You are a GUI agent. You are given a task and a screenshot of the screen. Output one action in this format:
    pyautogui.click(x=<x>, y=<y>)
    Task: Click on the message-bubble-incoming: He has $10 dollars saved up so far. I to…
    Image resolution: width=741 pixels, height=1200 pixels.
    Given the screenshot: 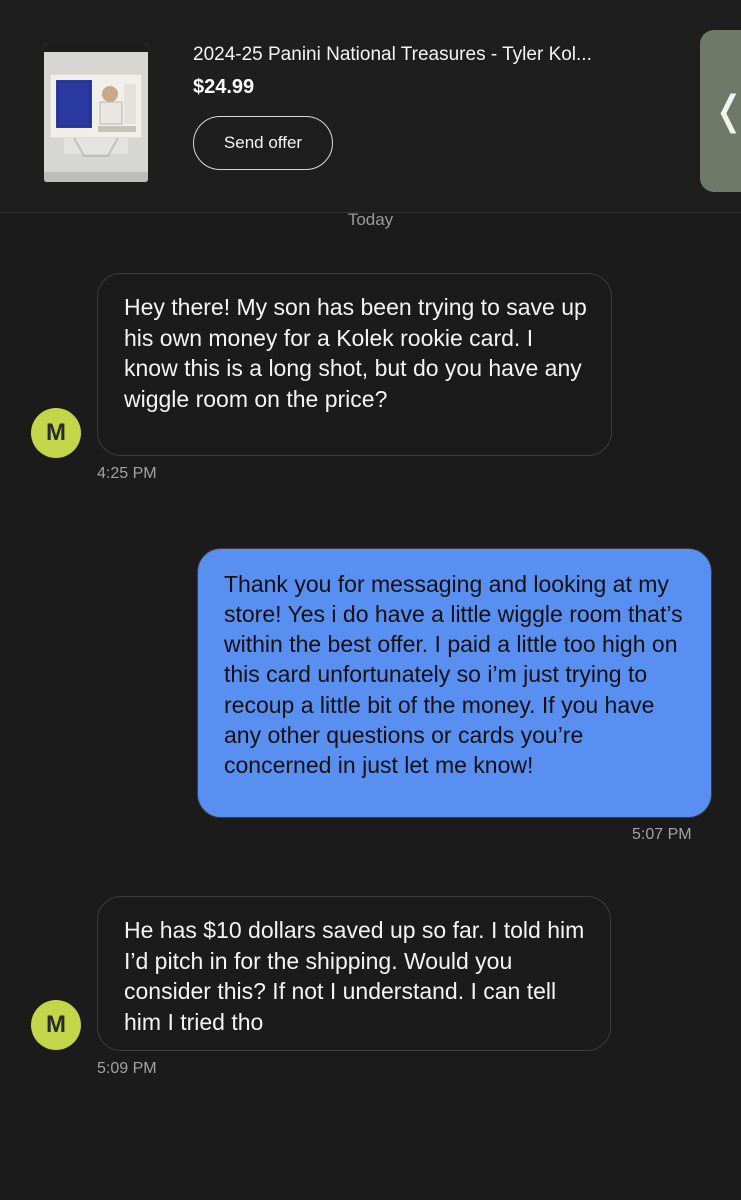 What is the action you would take?
    pyautogui.click(x=354, y=973)
    